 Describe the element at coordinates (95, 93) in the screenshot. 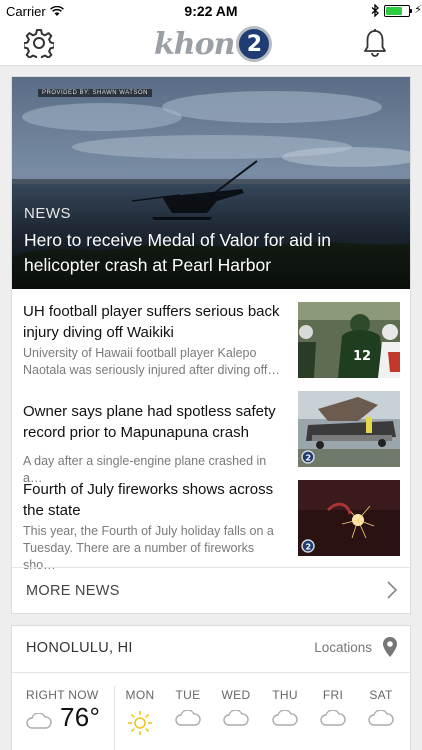

I see `photo-credit: PROVIDED BY: SHAWN WATSON` at that location.